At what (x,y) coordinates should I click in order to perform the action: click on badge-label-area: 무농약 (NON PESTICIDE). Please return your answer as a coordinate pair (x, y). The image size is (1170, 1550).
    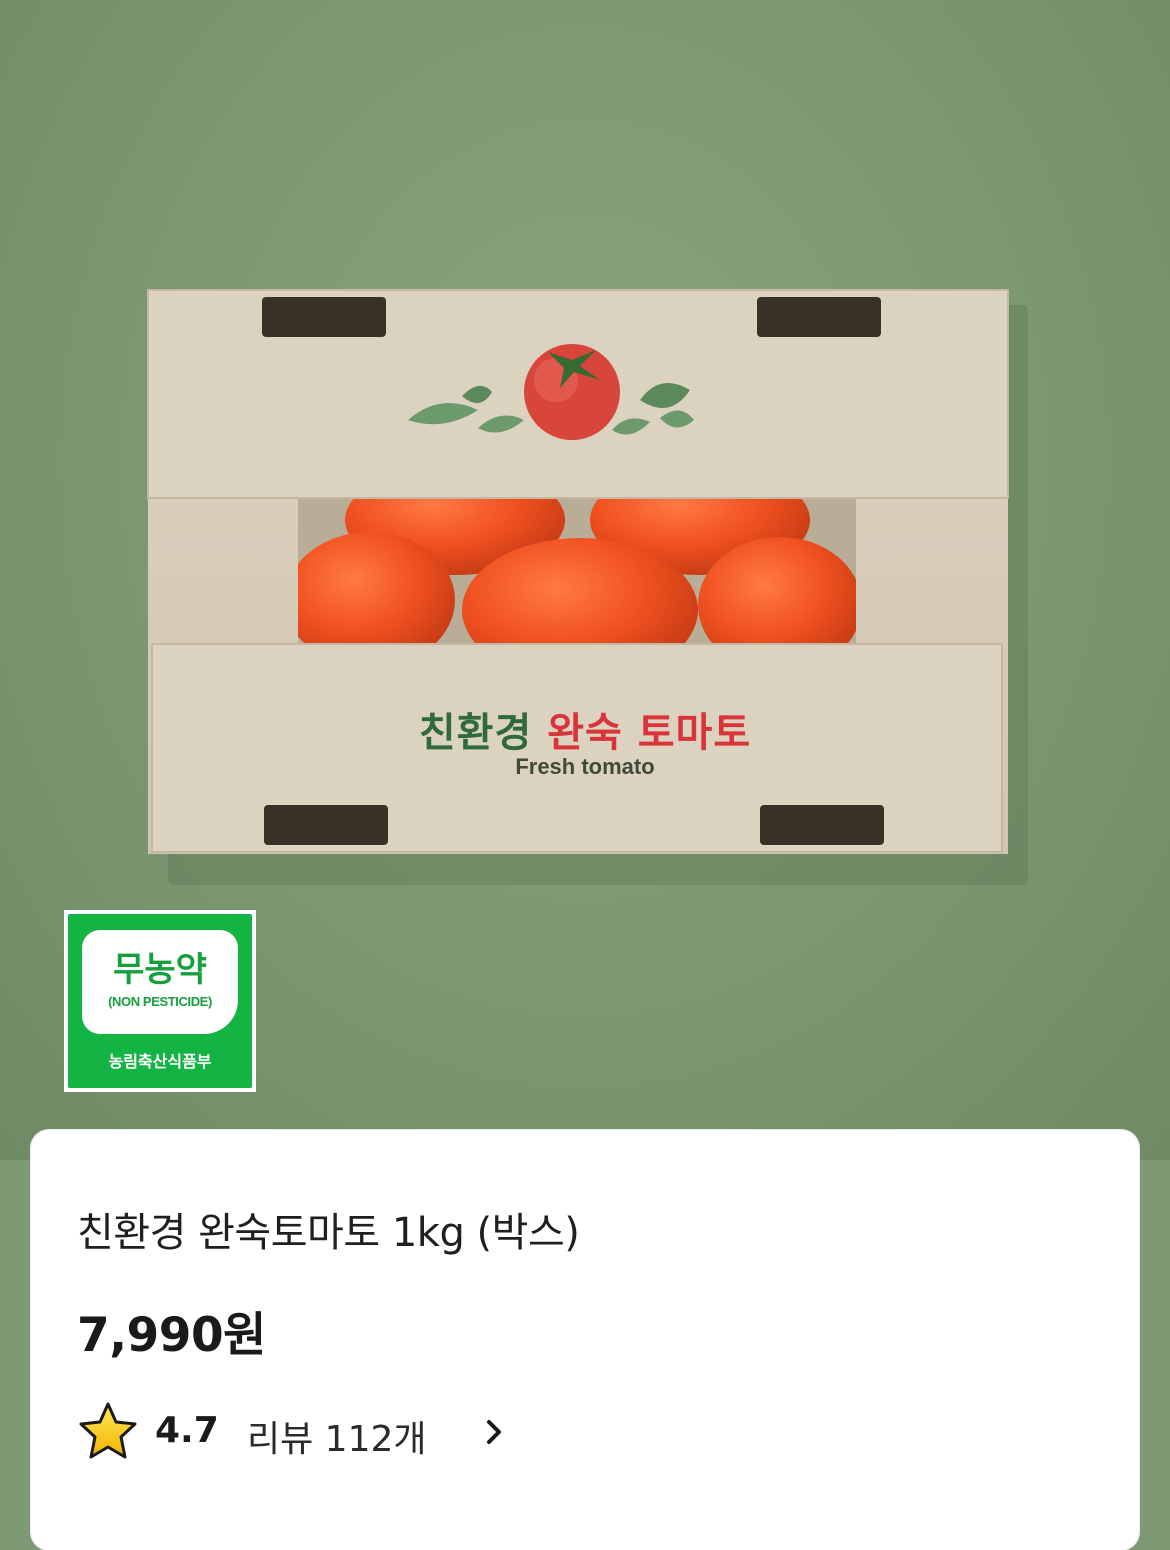
    Looking at the image, I should click on (160, 982).